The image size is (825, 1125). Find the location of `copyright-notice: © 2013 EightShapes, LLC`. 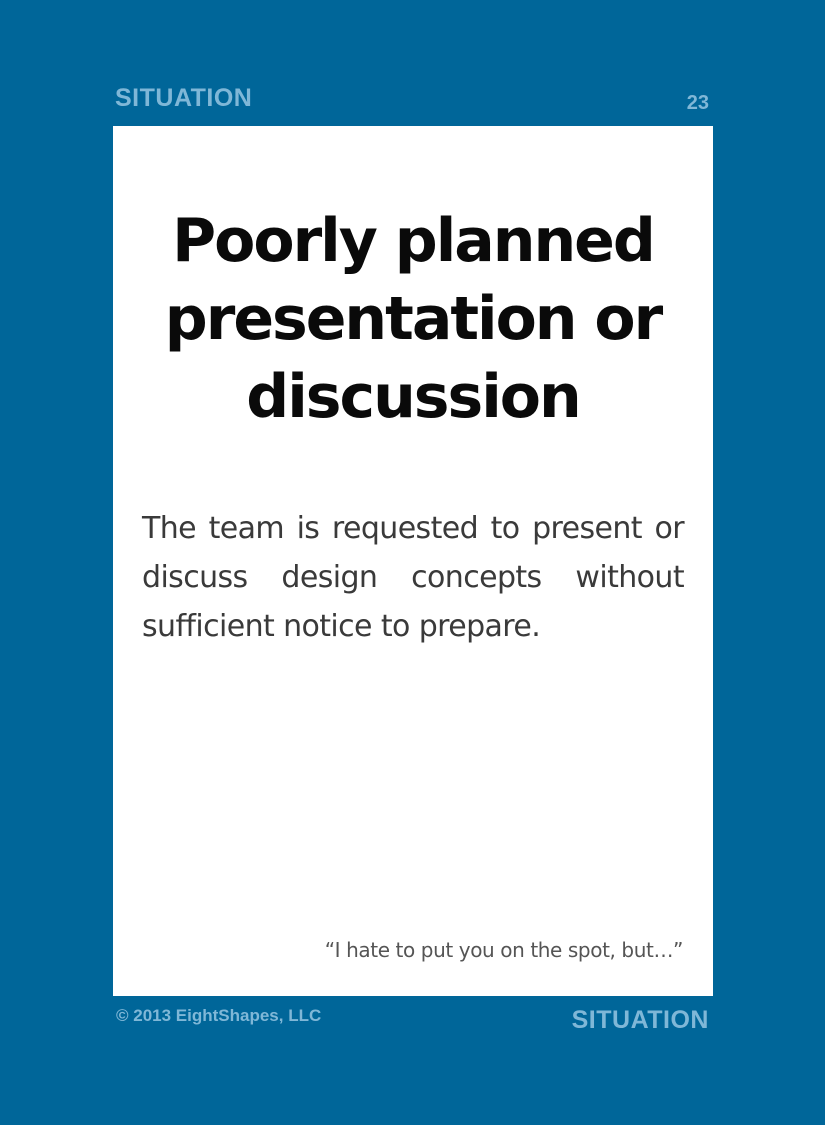

copyright-notice: © 2013 EightShapes, LLC is located at coordinates (219, 1015).